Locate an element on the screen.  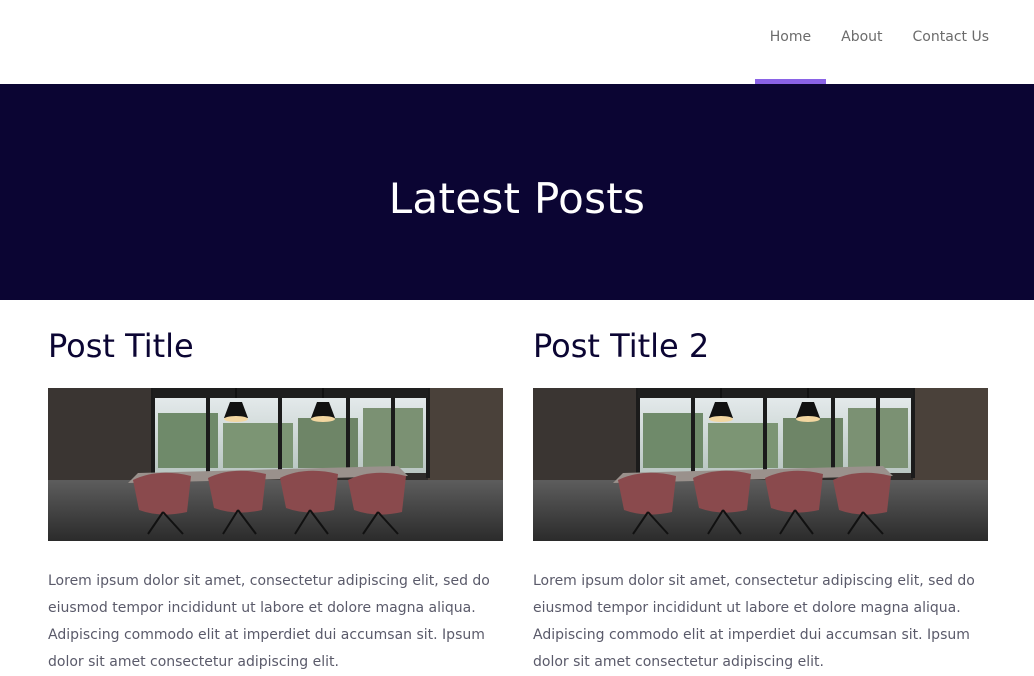
main-nav: Home About Contact Us is located at coordinates (879, 42).